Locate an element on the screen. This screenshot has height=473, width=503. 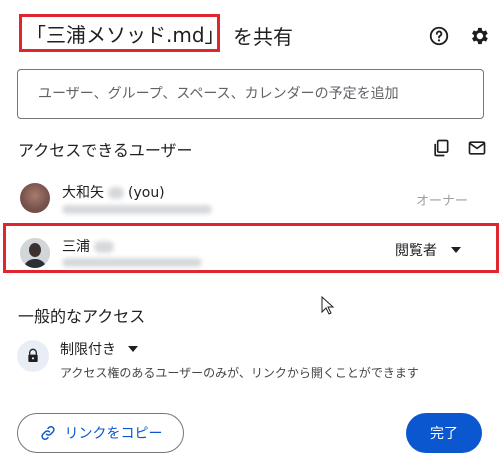
help-icon is located at coordinates (439, 36).